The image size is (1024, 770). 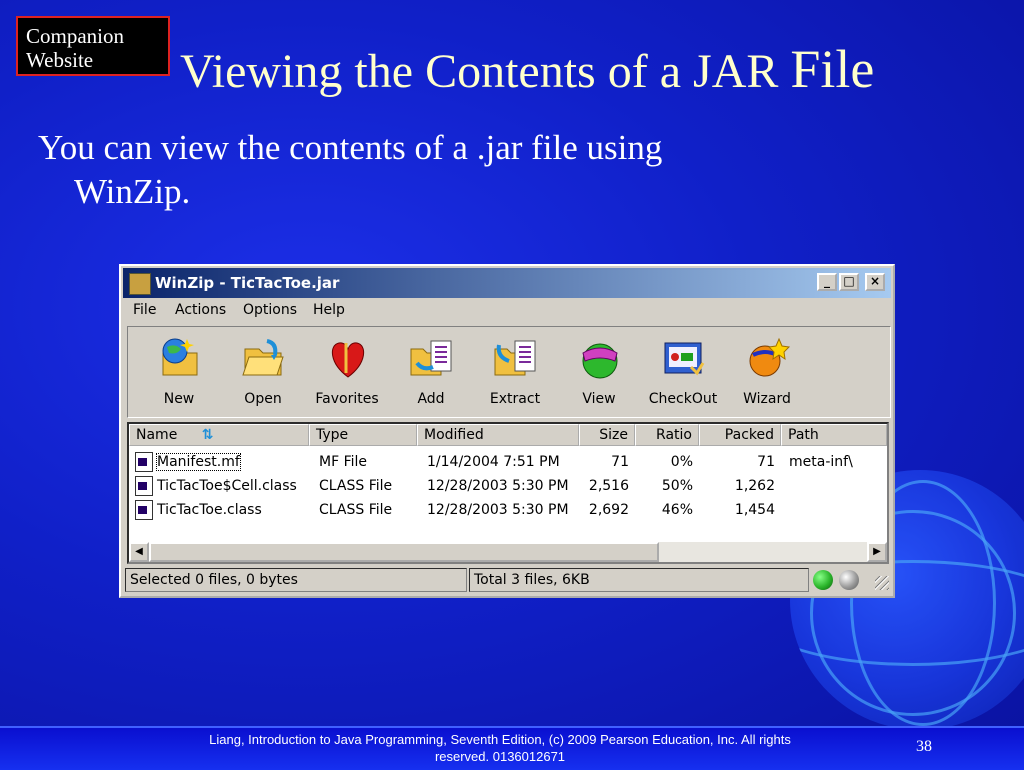 I want to click on toolbar-new-button: New, so click(x=179, y=372).